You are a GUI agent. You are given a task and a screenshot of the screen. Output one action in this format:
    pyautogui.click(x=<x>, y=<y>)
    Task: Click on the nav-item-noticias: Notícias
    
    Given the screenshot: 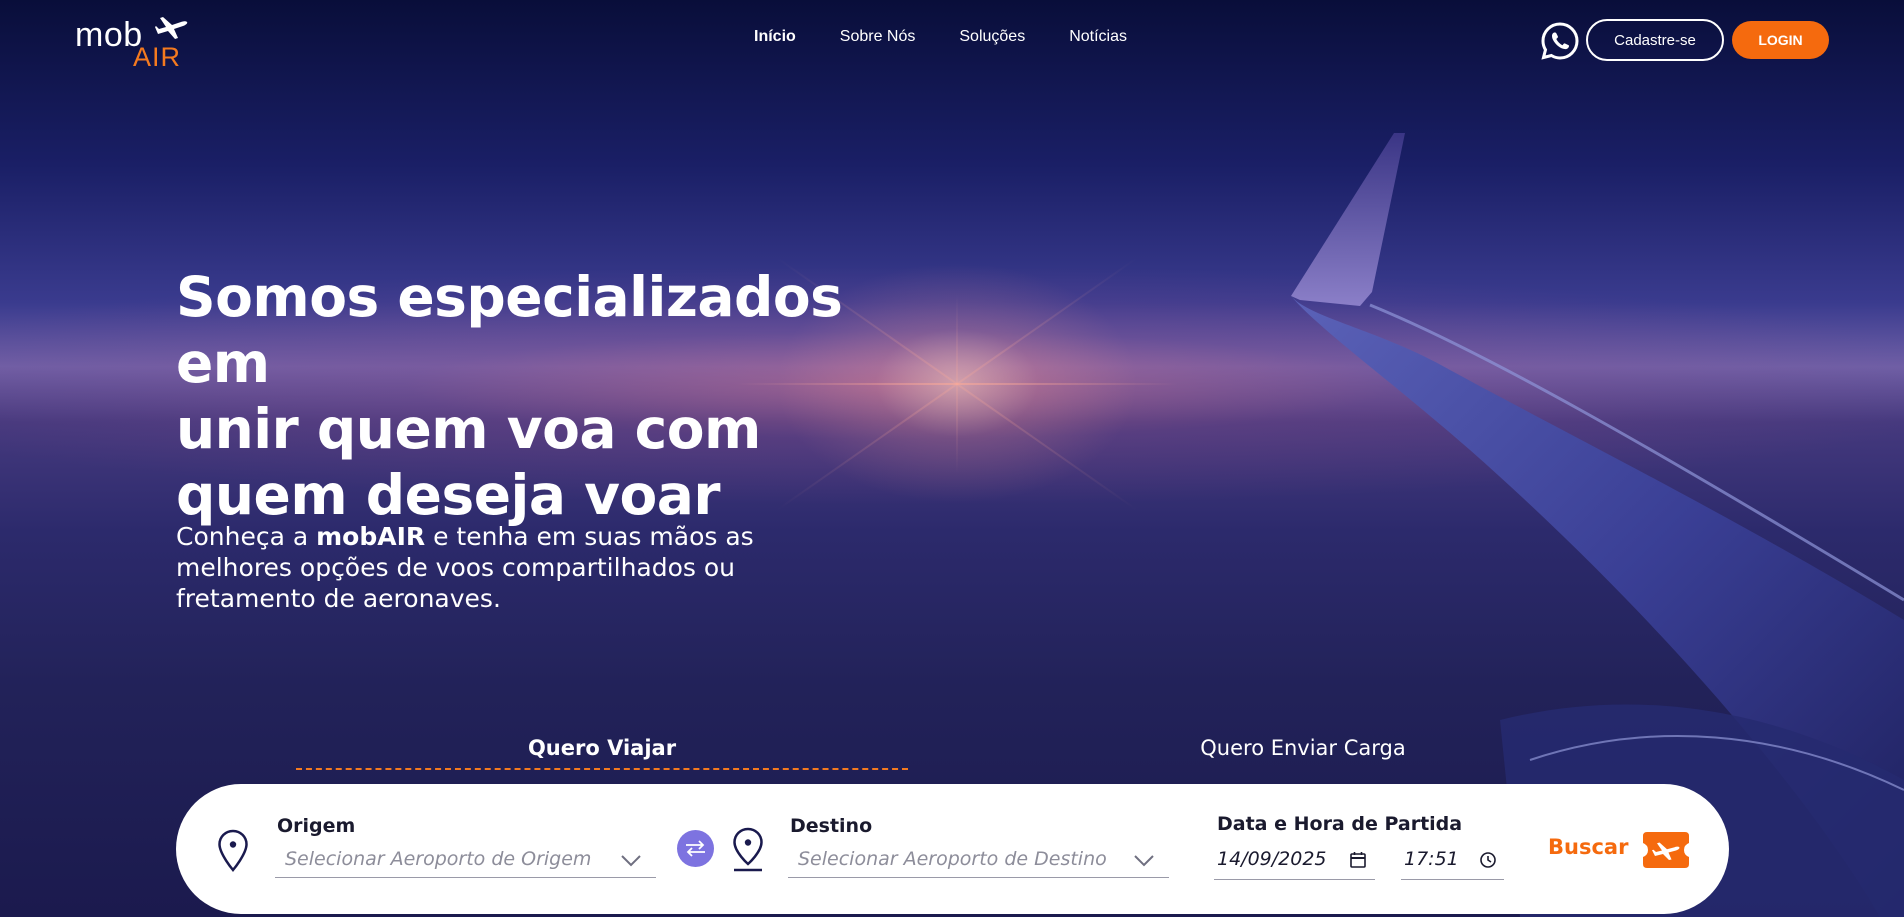 What is the action you would take?
    pyautogui.click(x=1098, y=37)
    